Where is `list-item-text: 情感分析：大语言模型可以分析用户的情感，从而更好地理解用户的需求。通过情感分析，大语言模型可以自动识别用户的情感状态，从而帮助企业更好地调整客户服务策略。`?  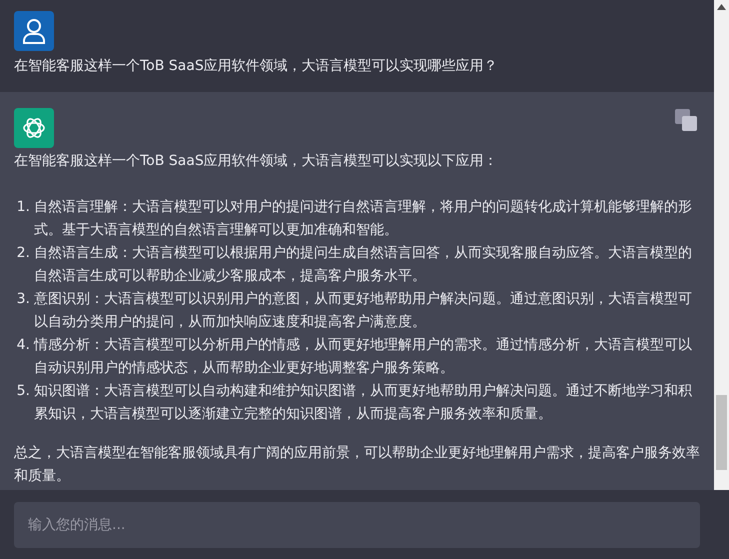
list-item-text: 情感分析：大语言模型可以分析用户的情感，从而更好地理解用户的需求。通过情感分析，大语言模型可以自动识别用户的情感状态，从而帮助企业更好地调整客户服务策略。 is located at coordinates (363, 357).